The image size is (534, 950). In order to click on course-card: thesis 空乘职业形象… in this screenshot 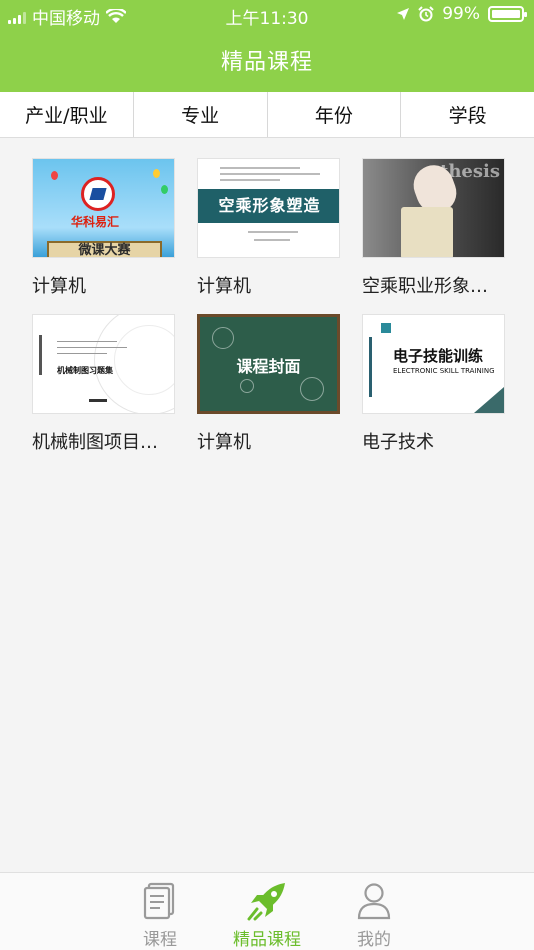, I will do `click(433, 228)`.